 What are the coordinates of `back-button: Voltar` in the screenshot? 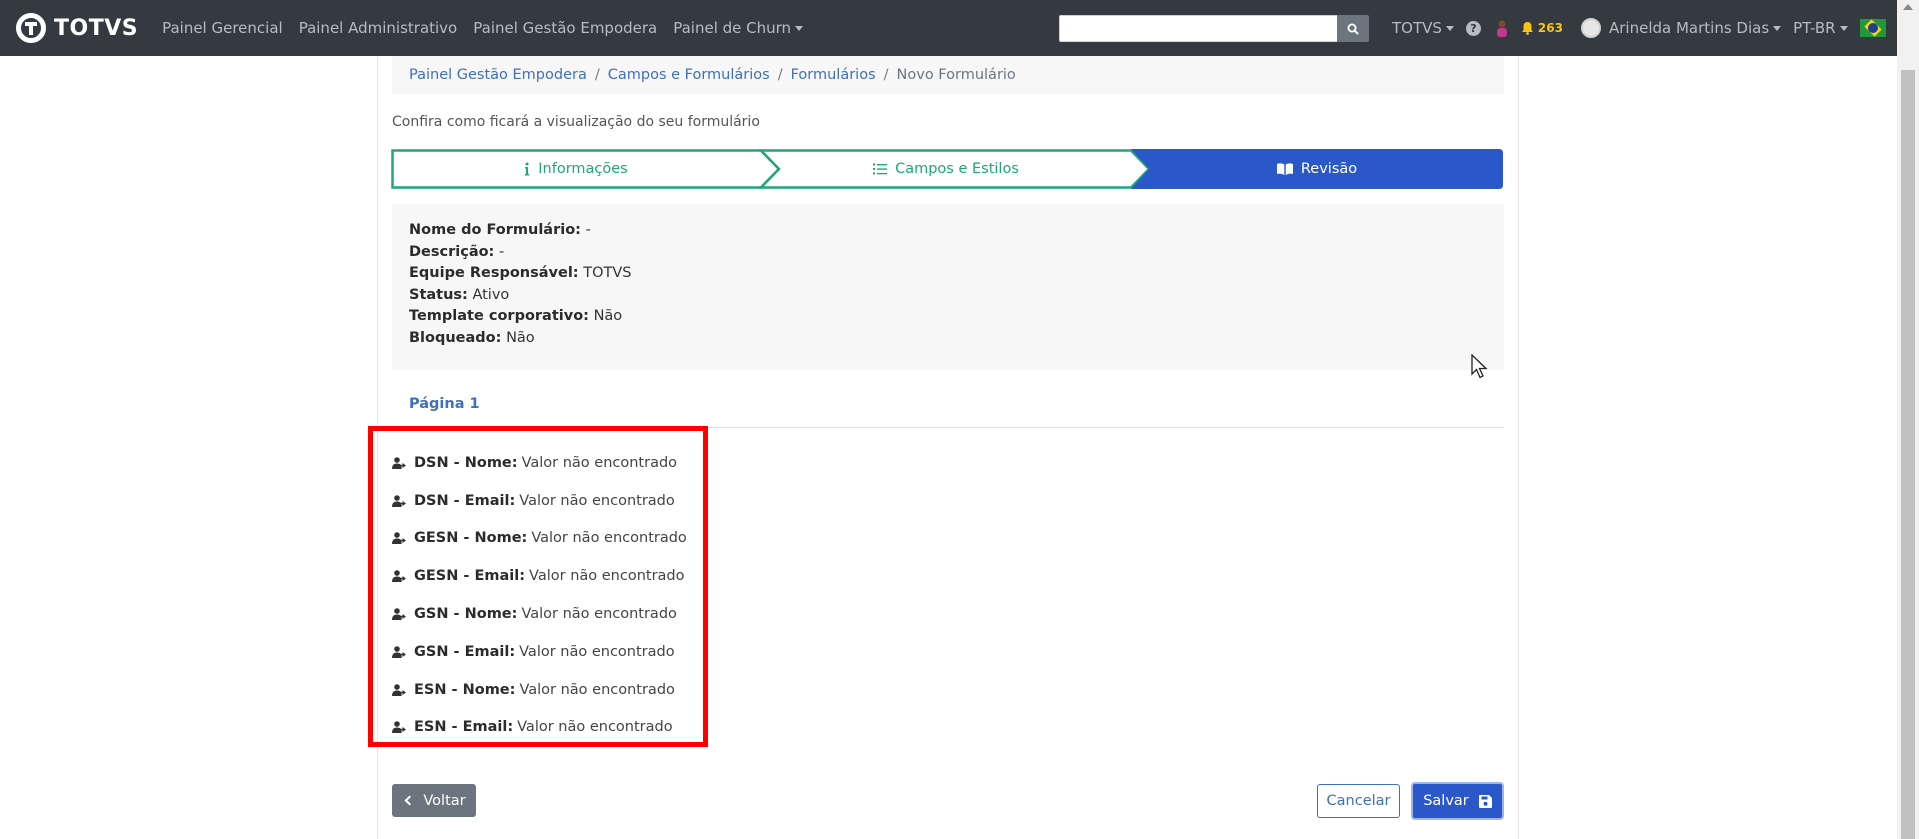 It's located at (434, 800).